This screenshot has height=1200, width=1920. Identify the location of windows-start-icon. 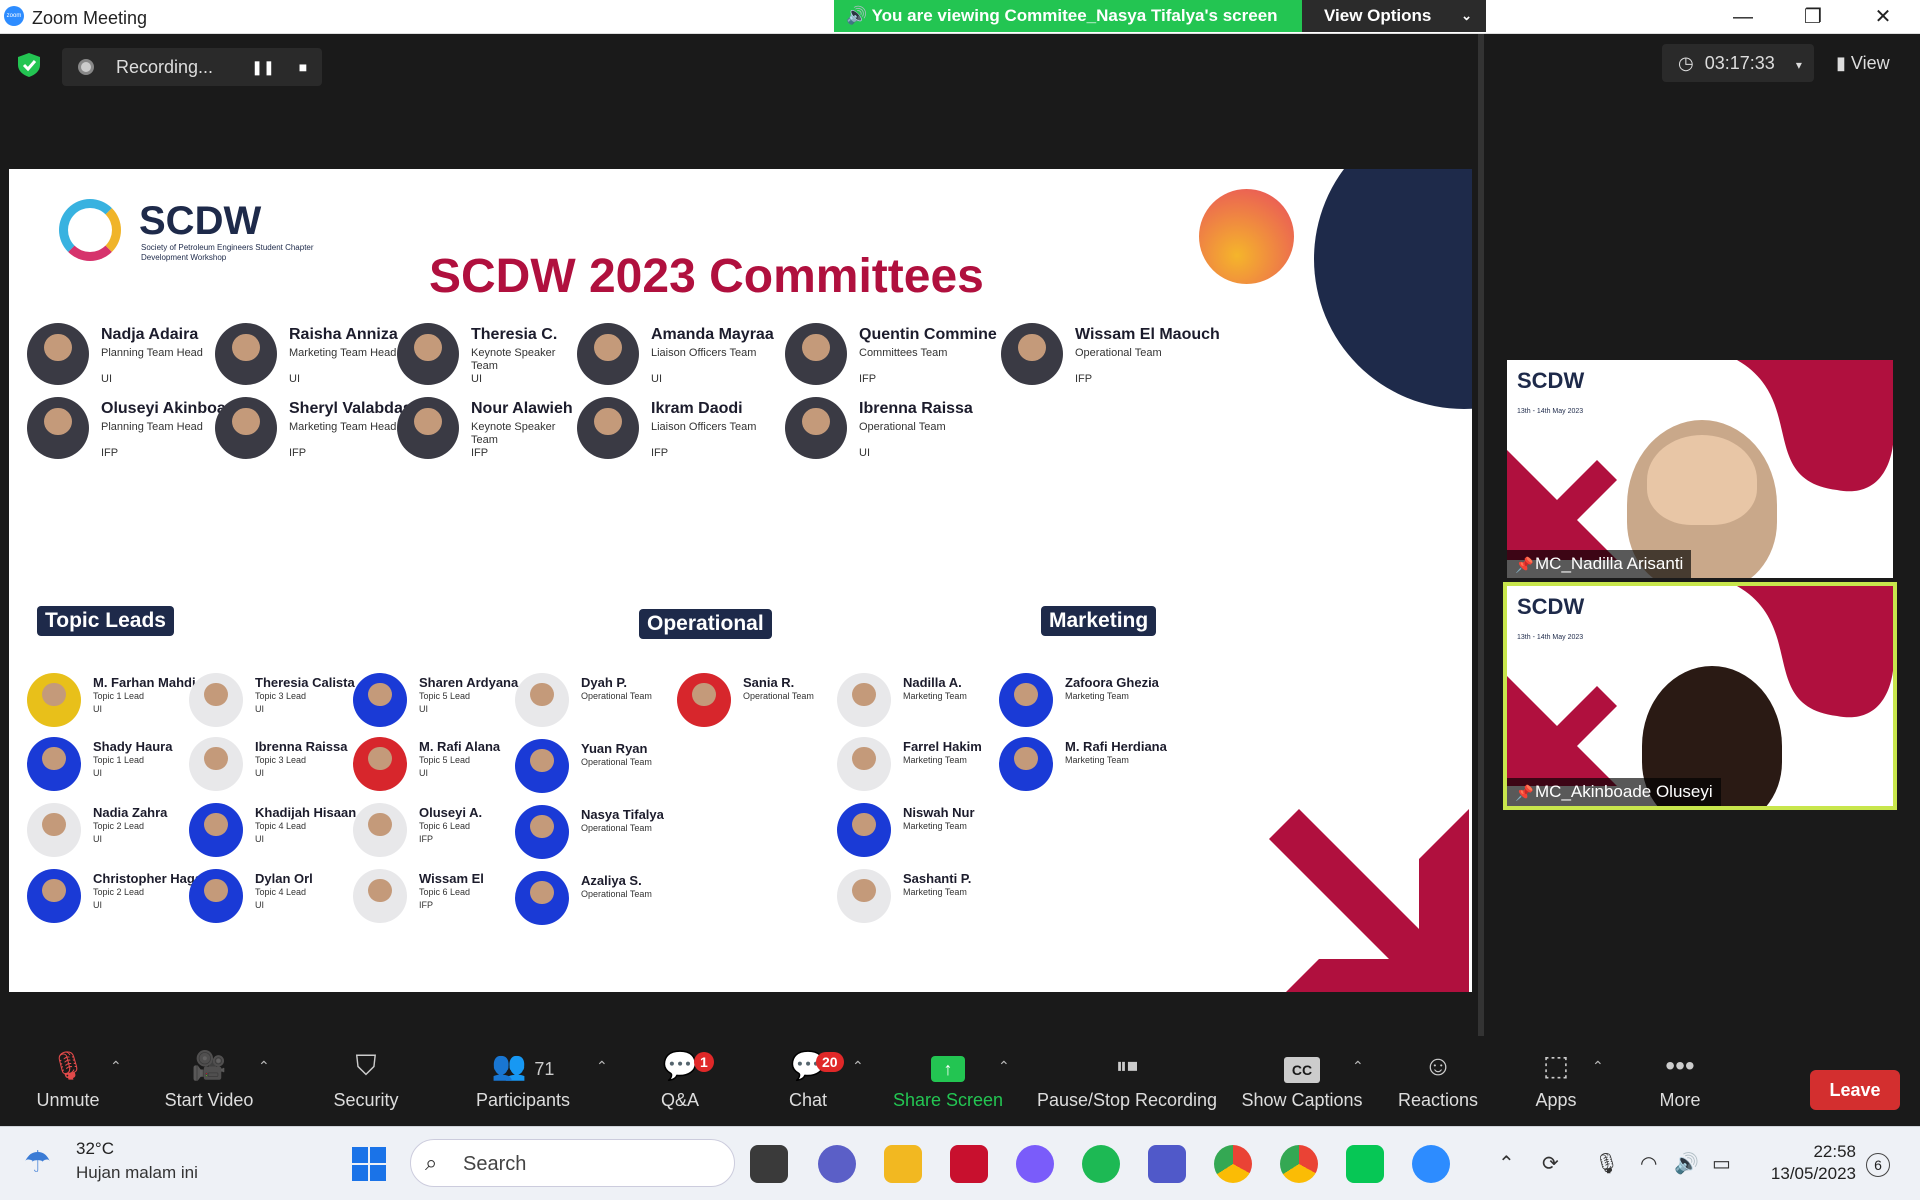
(369, 1164).